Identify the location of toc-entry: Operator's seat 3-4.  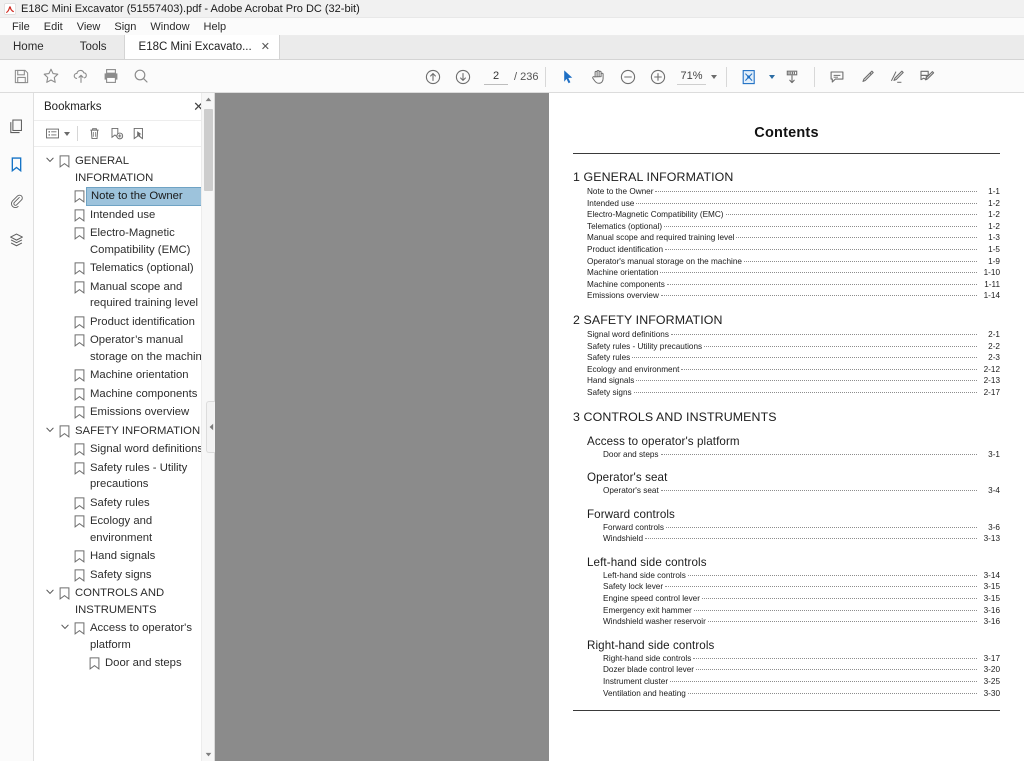
(786, 491).